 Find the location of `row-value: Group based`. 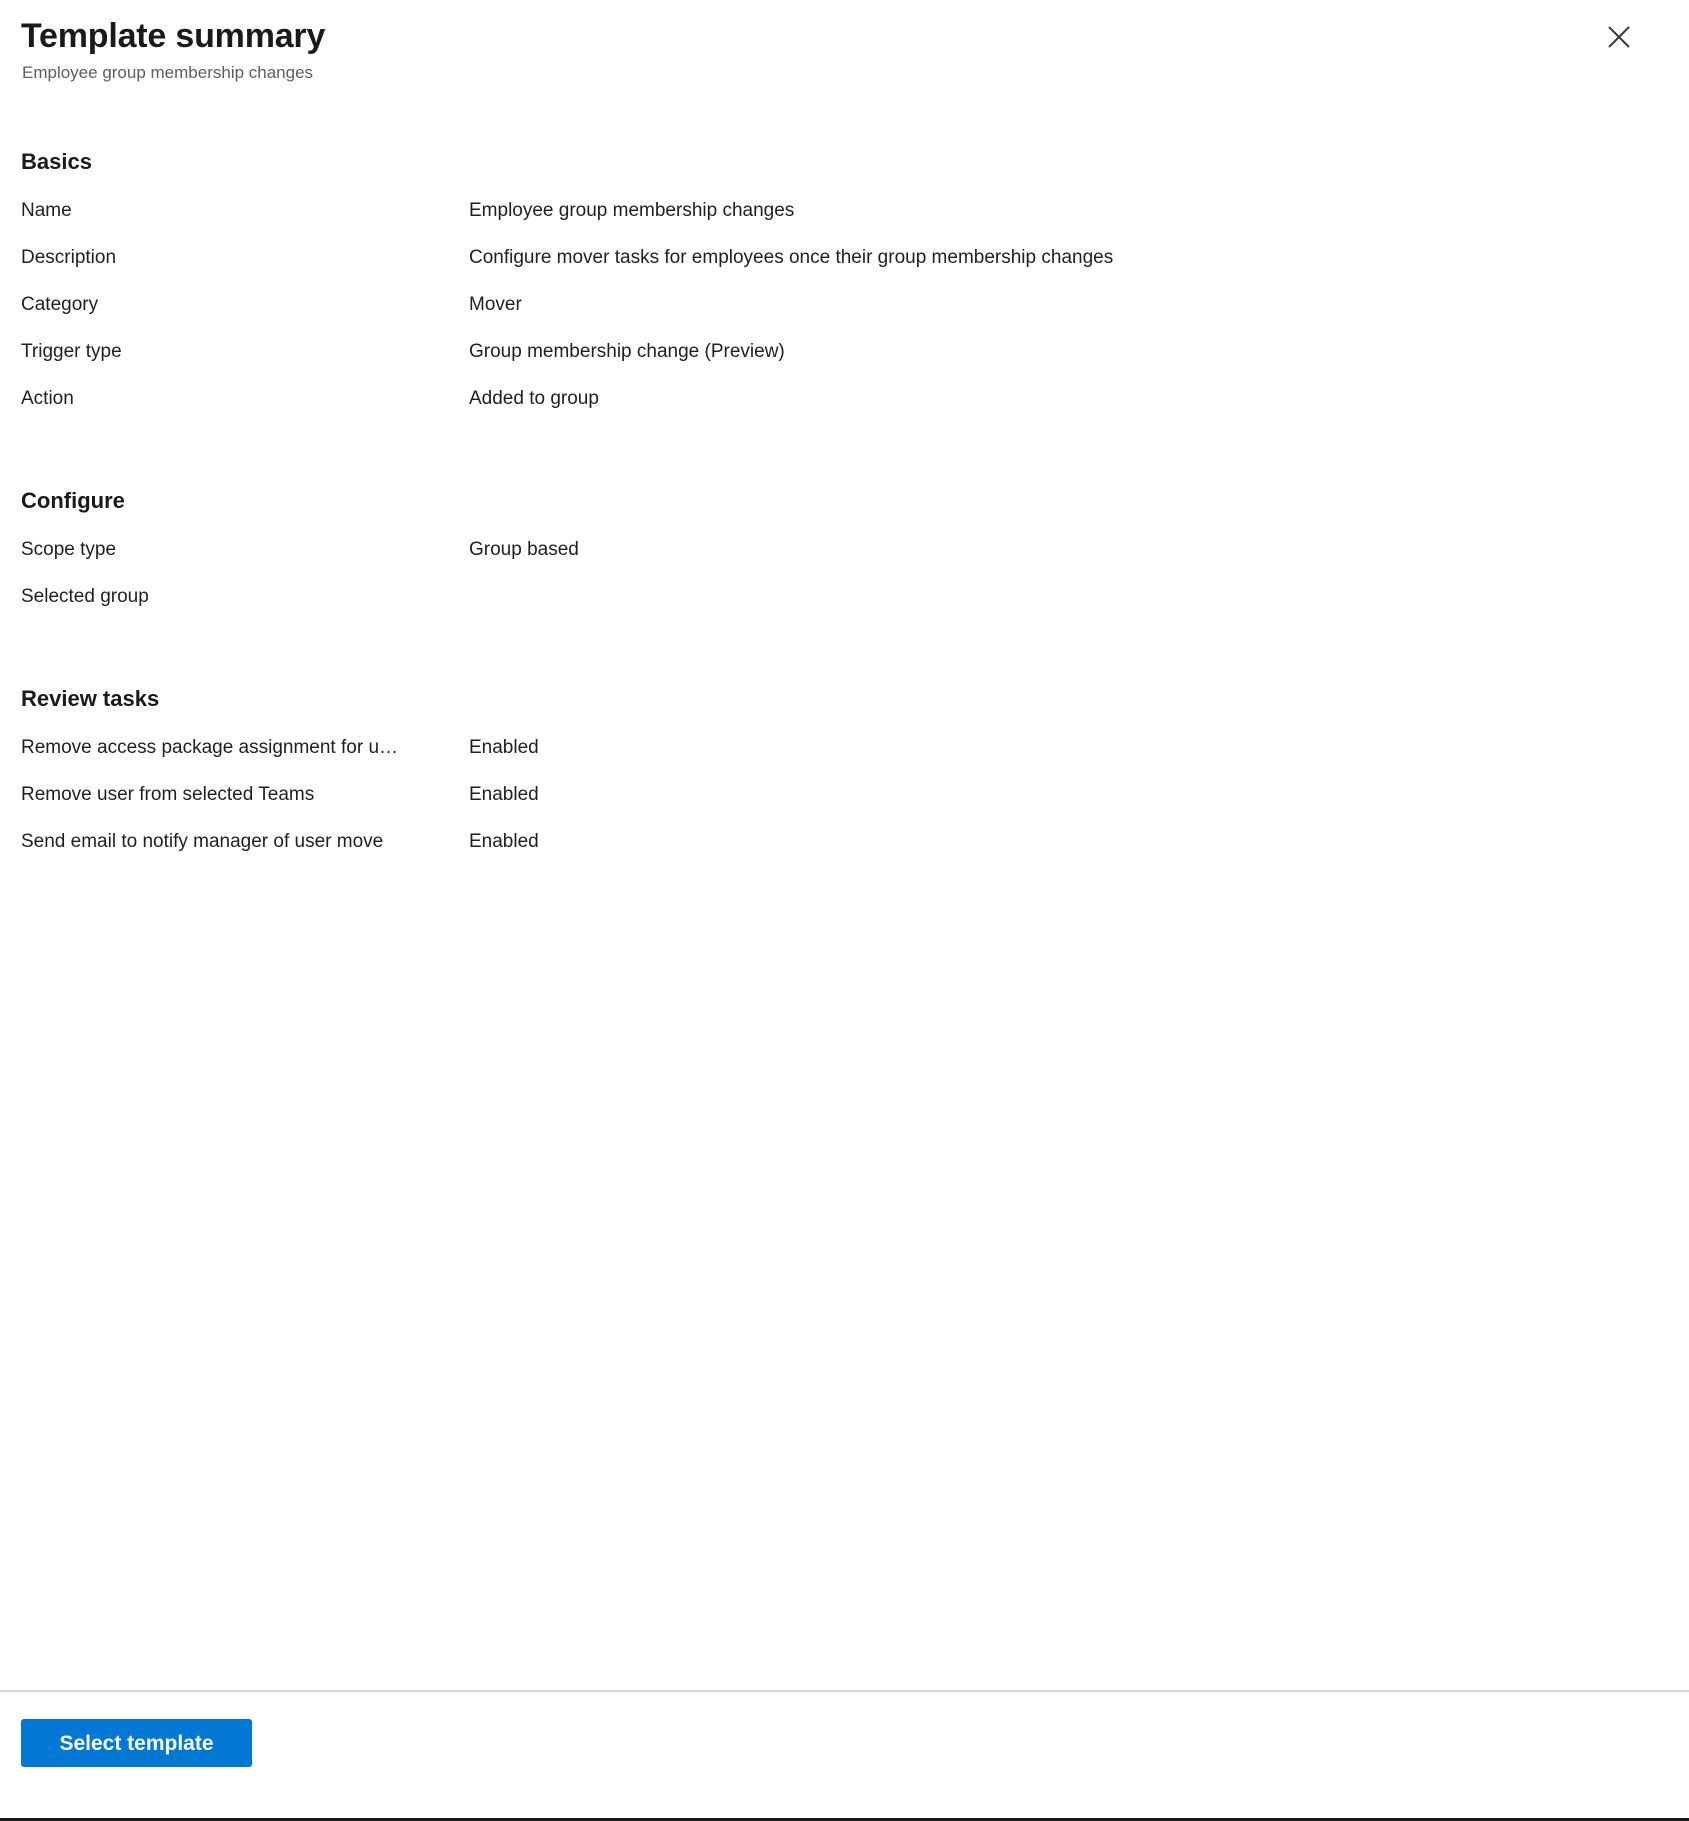

row-value: Group based is located at coordinates (524, 549).